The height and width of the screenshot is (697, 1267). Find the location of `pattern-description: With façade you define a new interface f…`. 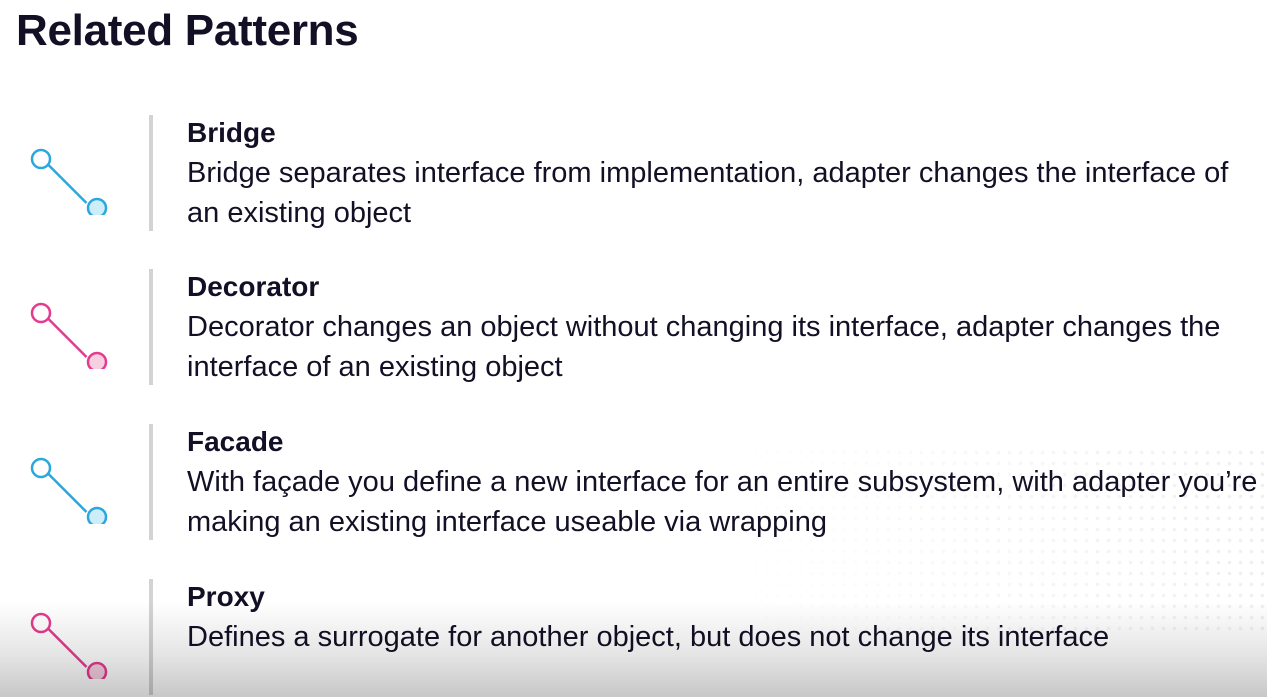

pattern-description: With façade you define a new interface f… is located at coordinates (722, 502).